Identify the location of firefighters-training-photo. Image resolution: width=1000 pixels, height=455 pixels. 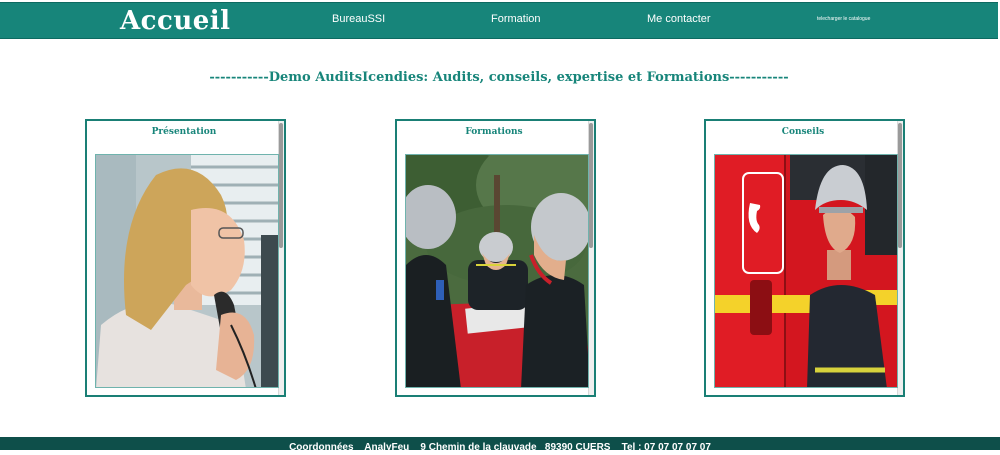
(497, 271).